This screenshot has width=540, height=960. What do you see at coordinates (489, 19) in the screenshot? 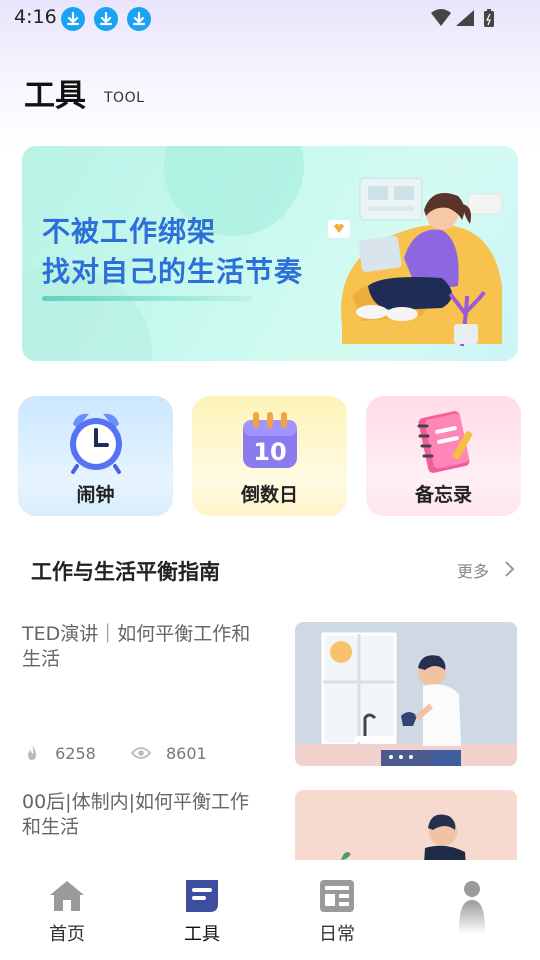
I see `battery-icon` at bounding box center [489, 19].